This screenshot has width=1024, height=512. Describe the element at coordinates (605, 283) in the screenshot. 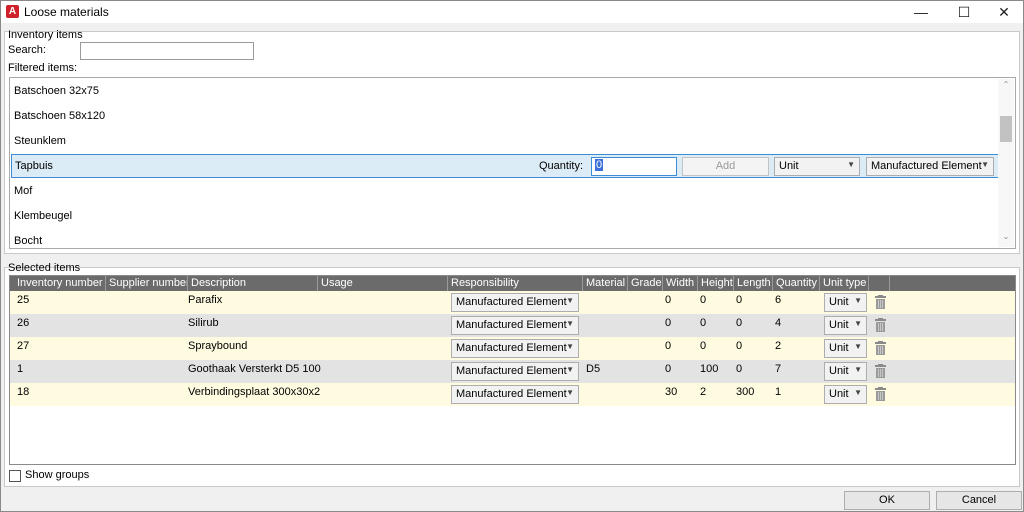

I see `column-header-material: Material` at that location.